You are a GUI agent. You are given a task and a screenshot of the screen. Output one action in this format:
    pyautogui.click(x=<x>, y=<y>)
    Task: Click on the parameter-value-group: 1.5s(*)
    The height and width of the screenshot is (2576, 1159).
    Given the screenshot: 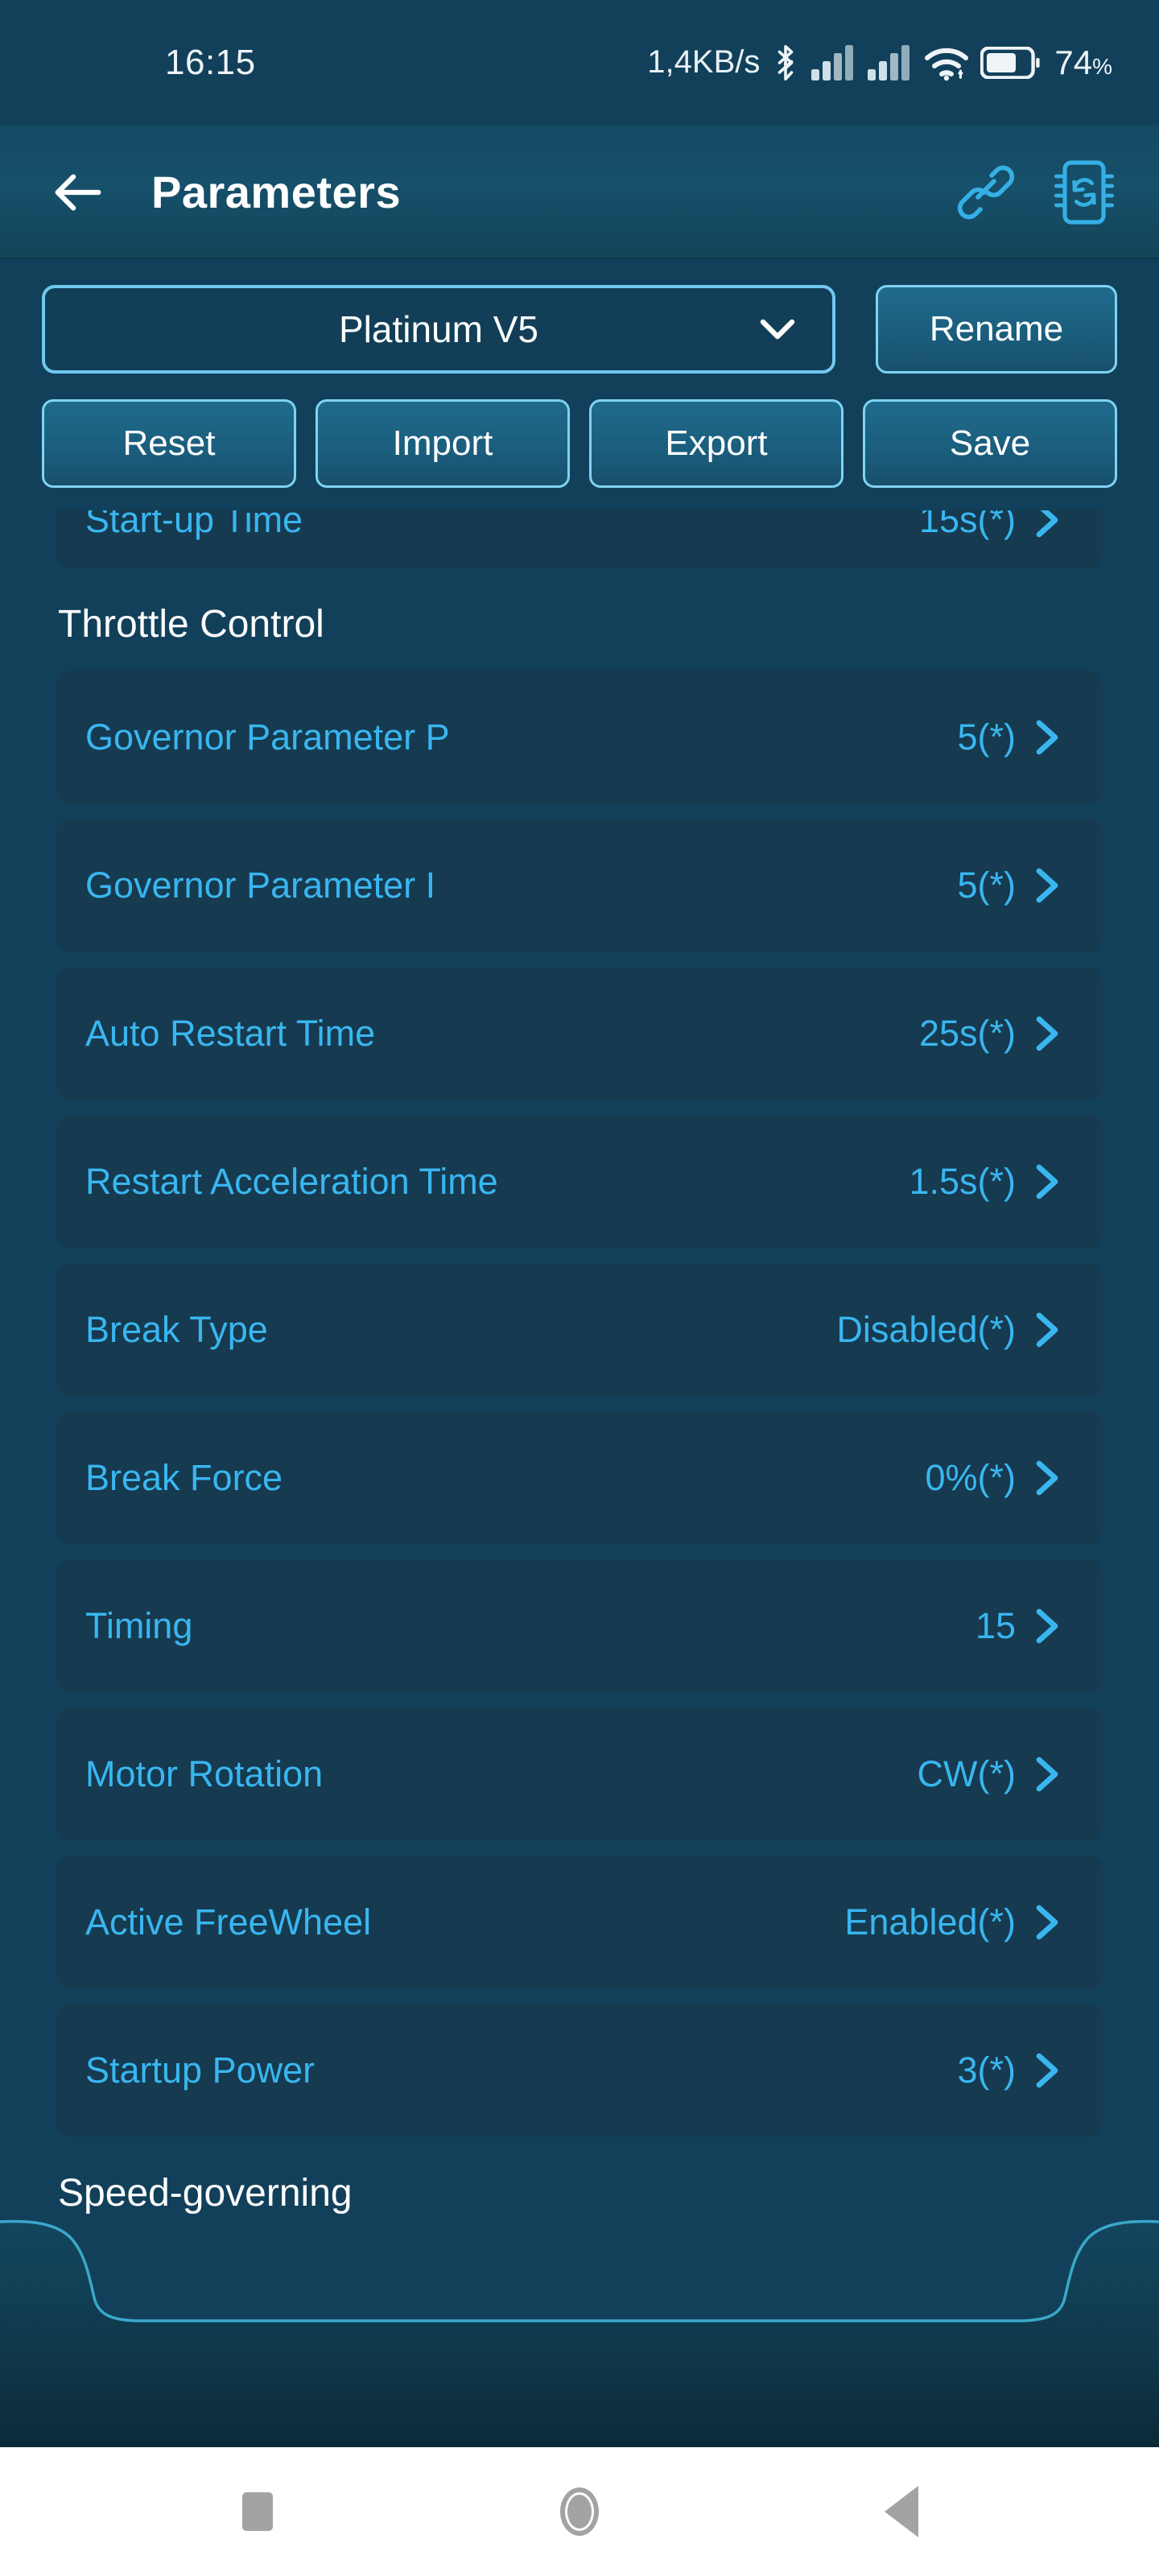 What is the action you would take?
    pyautogui.click(x=985, y=1182)
    